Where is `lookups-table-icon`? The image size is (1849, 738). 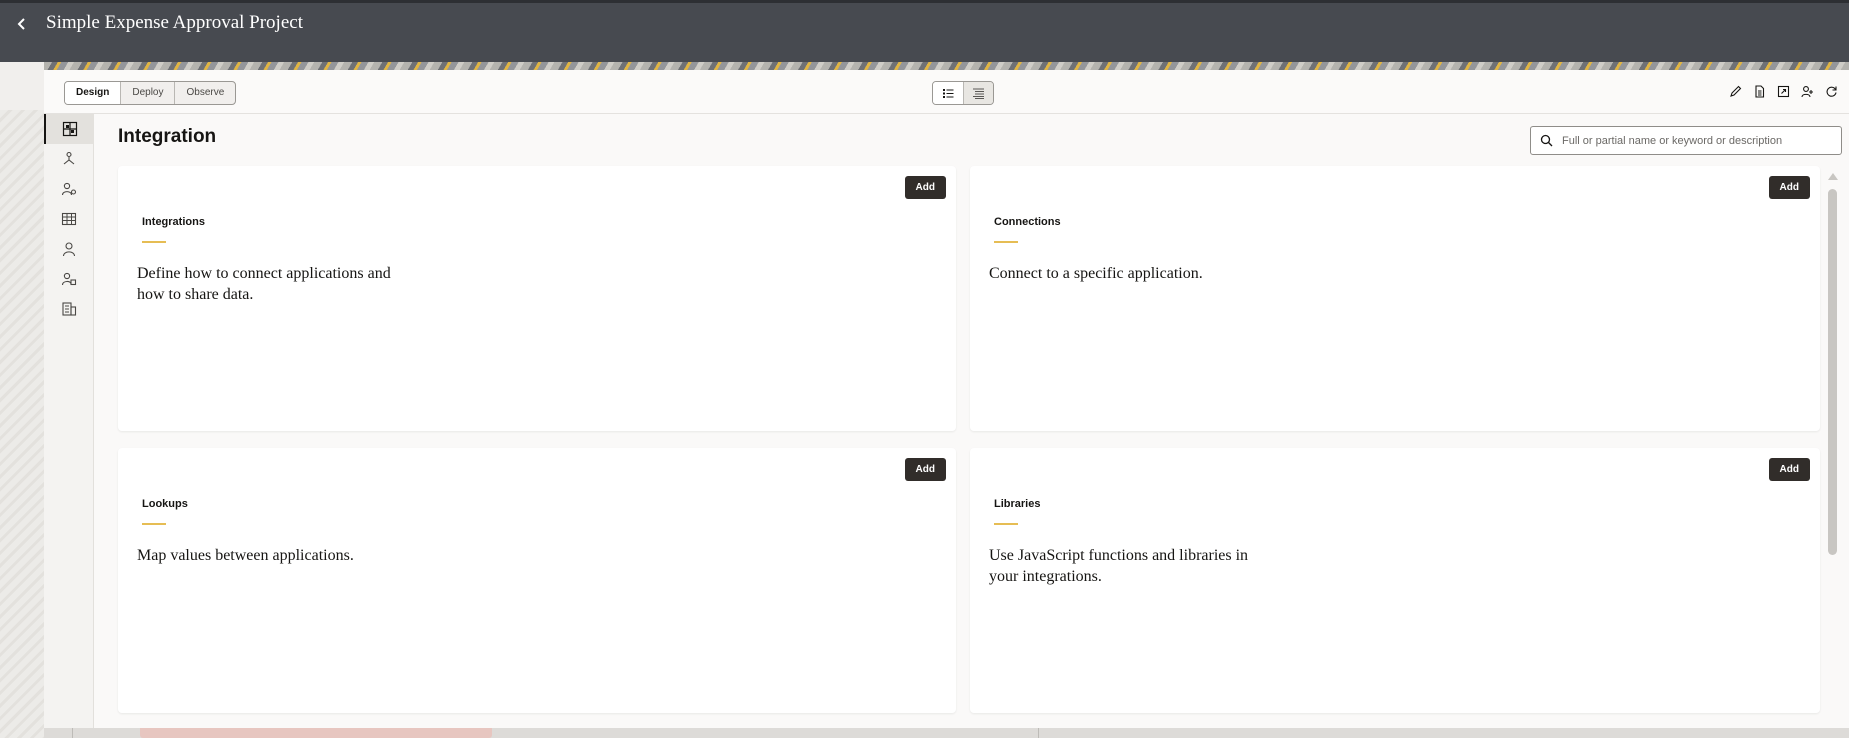 lookups-table-icon is located at coordinates (69, 219).